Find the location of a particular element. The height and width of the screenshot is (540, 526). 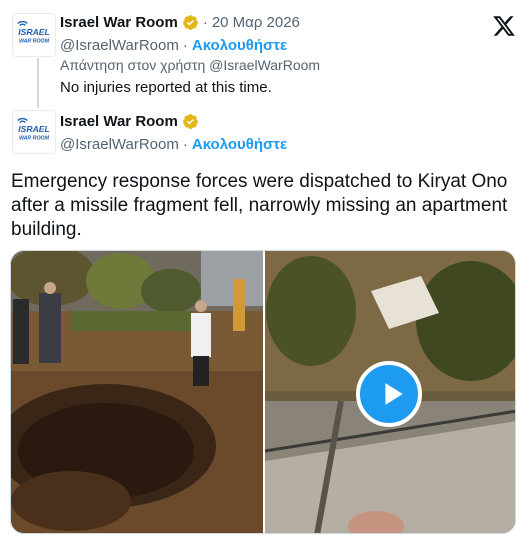

tweet-date: 20 Μαρ 2026 is located at coordinates (256, 22).